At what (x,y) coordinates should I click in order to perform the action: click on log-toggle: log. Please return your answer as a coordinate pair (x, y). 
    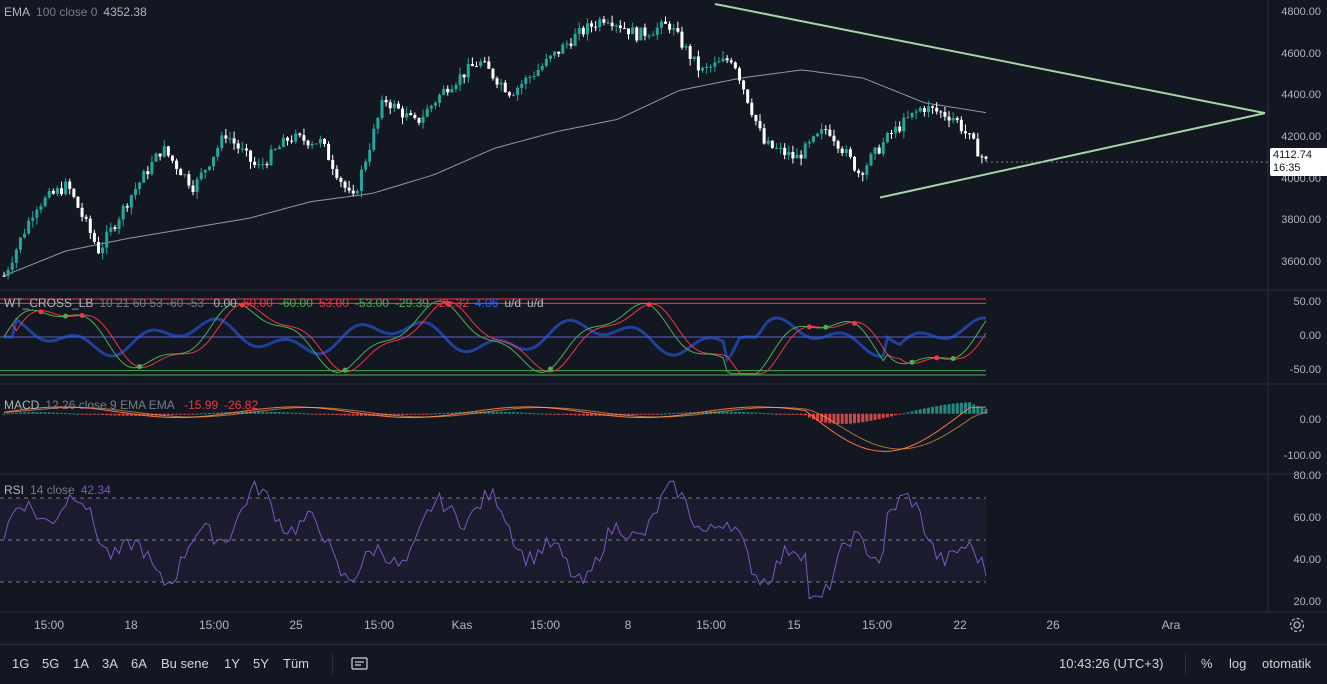
    Looking at the image, I should click on (1237, 663).